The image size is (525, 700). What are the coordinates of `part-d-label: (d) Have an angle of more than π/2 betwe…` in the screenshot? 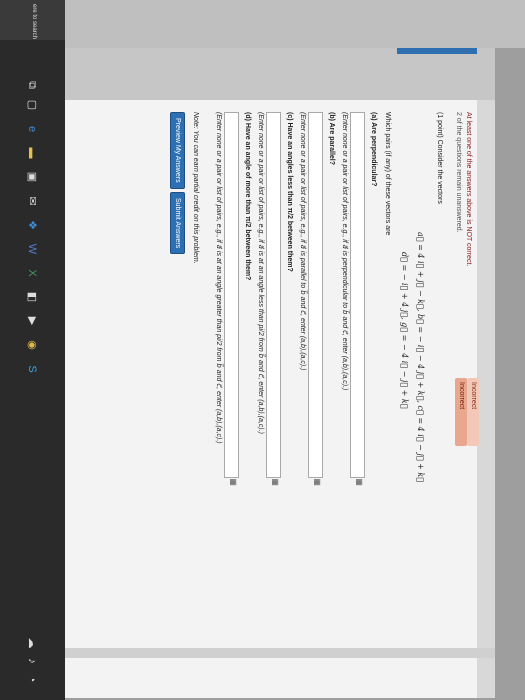 It's located at (247, 196).